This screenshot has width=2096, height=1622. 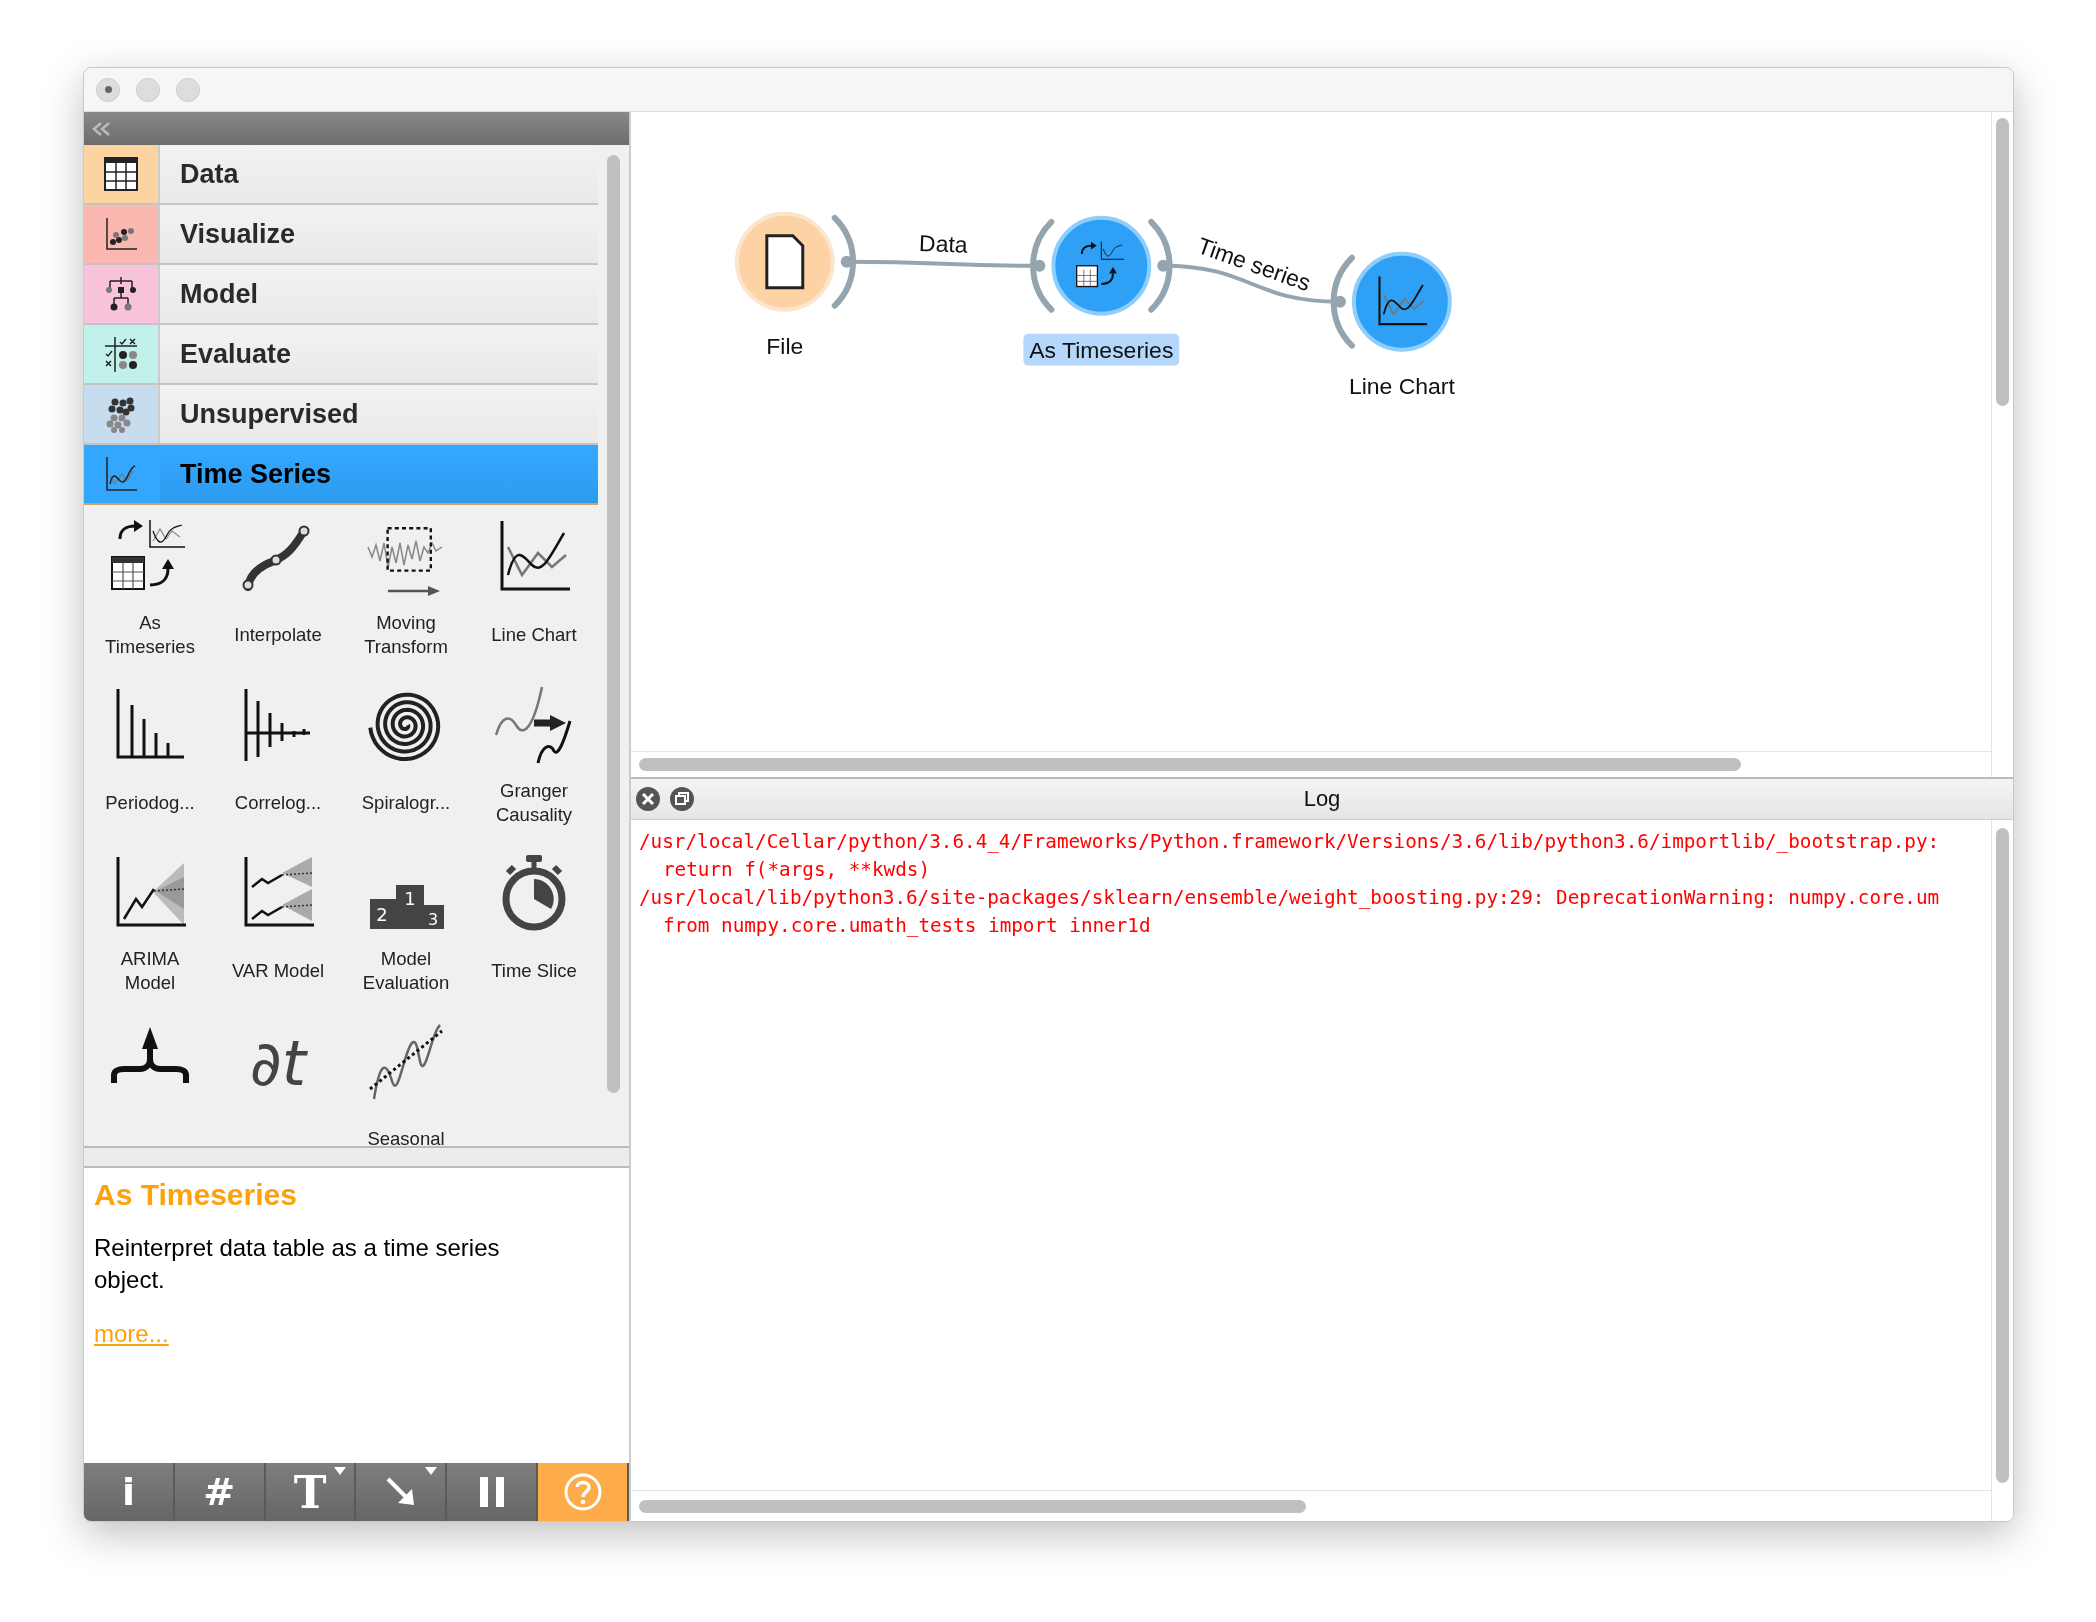 What do you see at coordinates (534, 635) in the screenshot?
I see `widget-label: Line Chart` at bounding box center [534, 635].